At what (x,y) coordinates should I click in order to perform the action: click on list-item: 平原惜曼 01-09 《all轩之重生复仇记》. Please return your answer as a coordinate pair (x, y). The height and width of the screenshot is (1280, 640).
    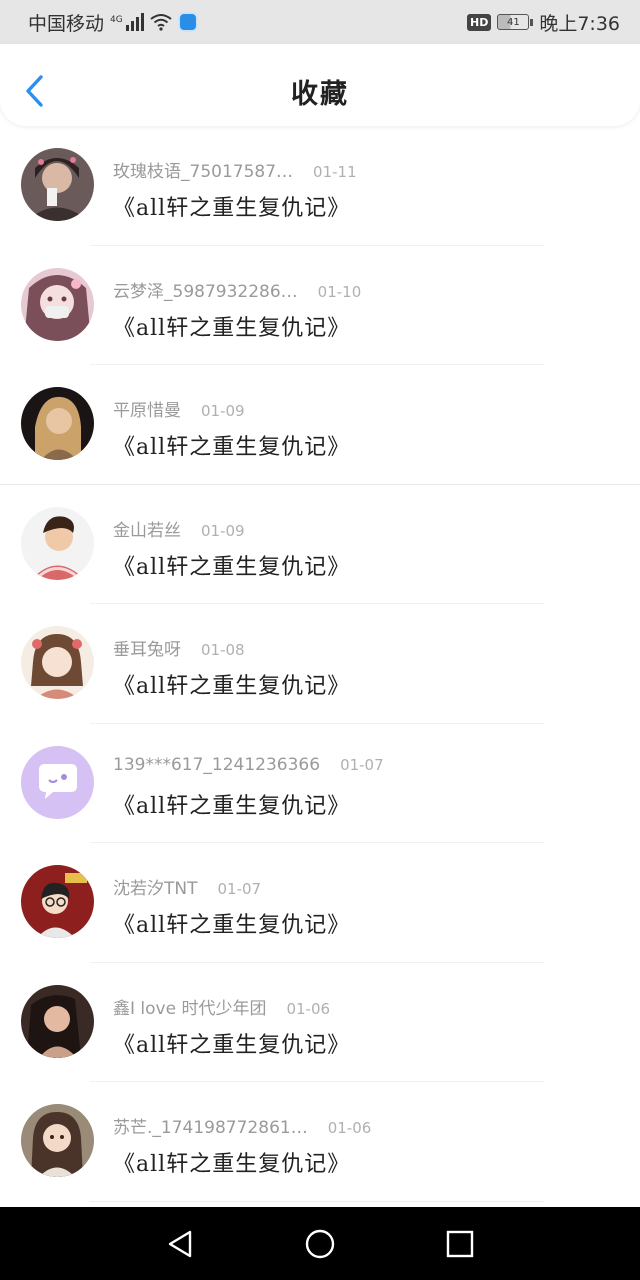
    Looking at the image, I should click on (320, 425).